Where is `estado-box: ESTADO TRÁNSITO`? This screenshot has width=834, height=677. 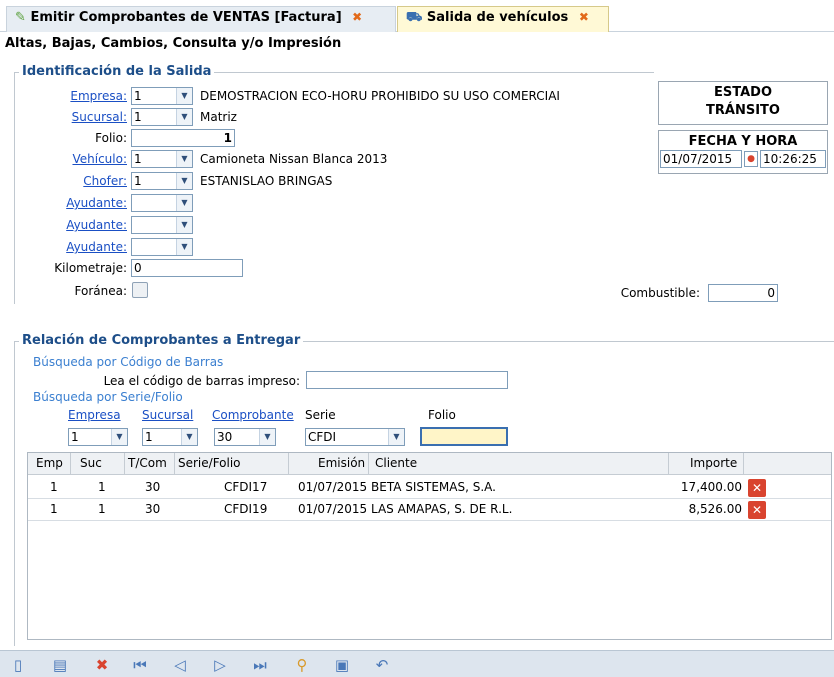 estado-box: ESTADO TRÁNSITO is located at coordinates (743, 103).